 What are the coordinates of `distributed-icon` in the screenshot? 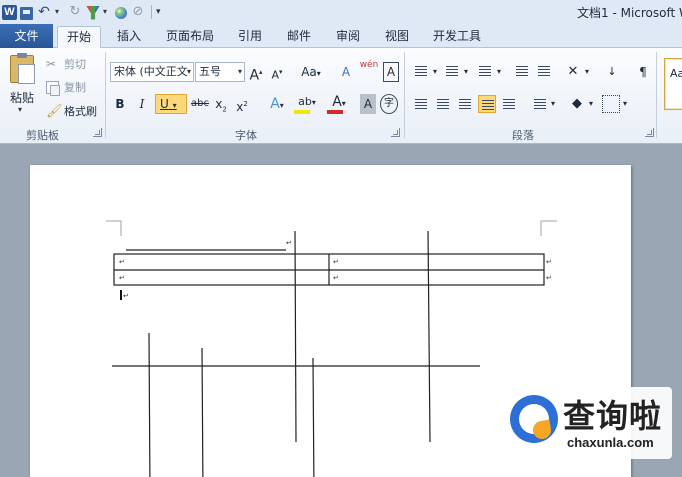 It's located at (509, 104).